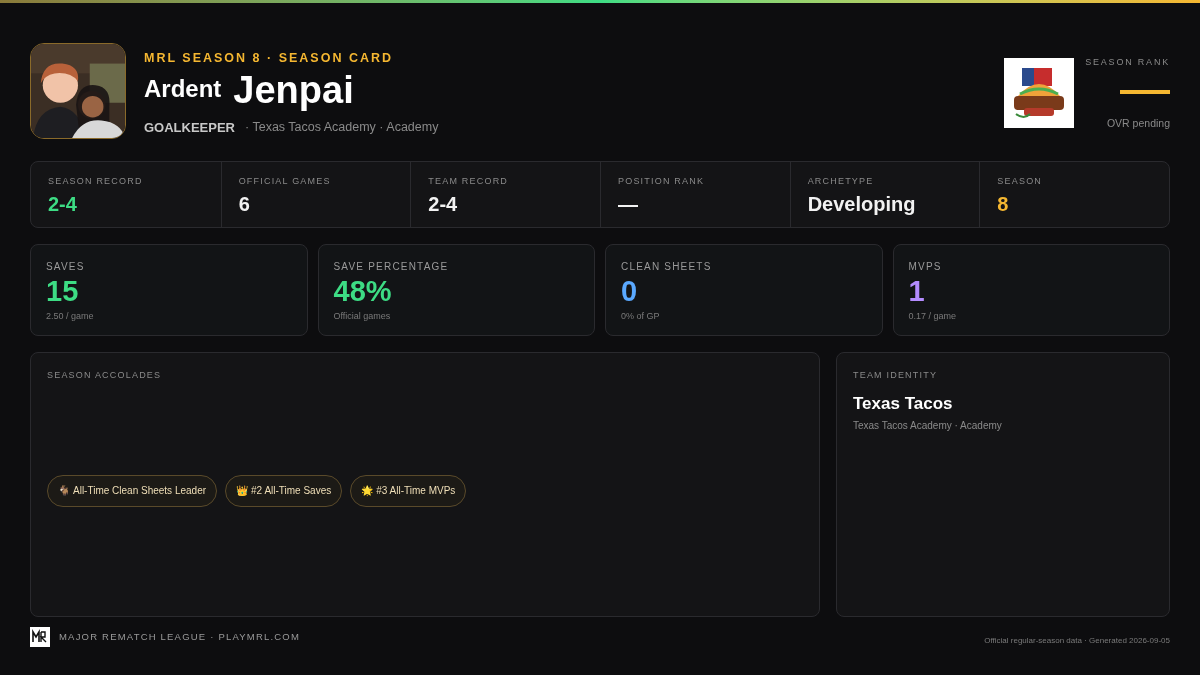 The height and width of the screenshot is (675, 1200). Describe the element at coordinates (928, 426) in the screenshot. I see `team-subtitle: Texas Tacos Academy · Academy` at that location.